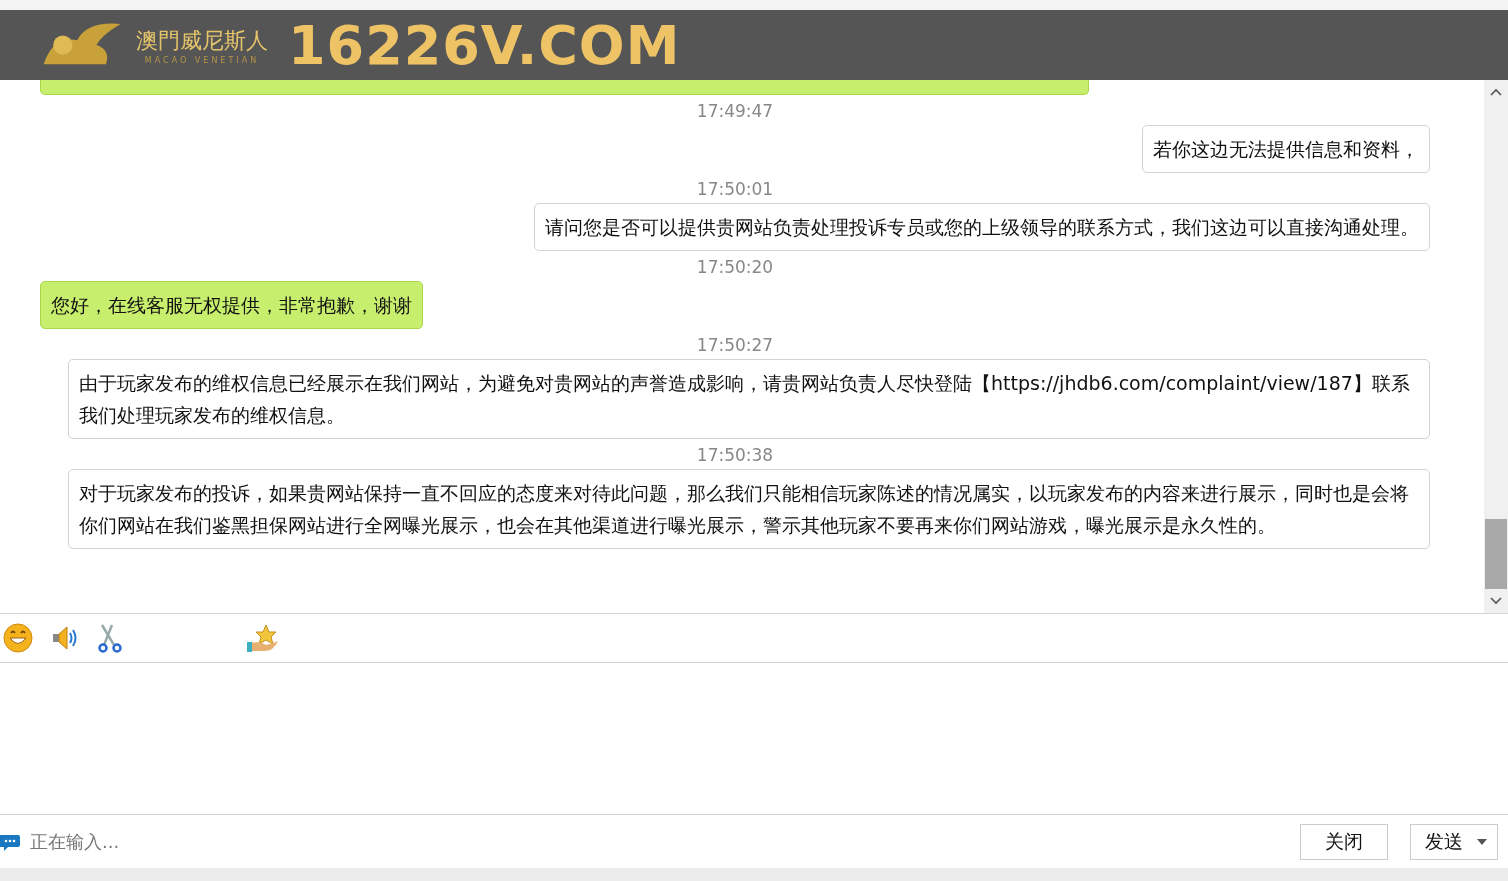 This screenshot has height=881, width=1508. Describe the element at coordinates (1454, 841) in the screenshot. I see `send-button: 发送` at that location.